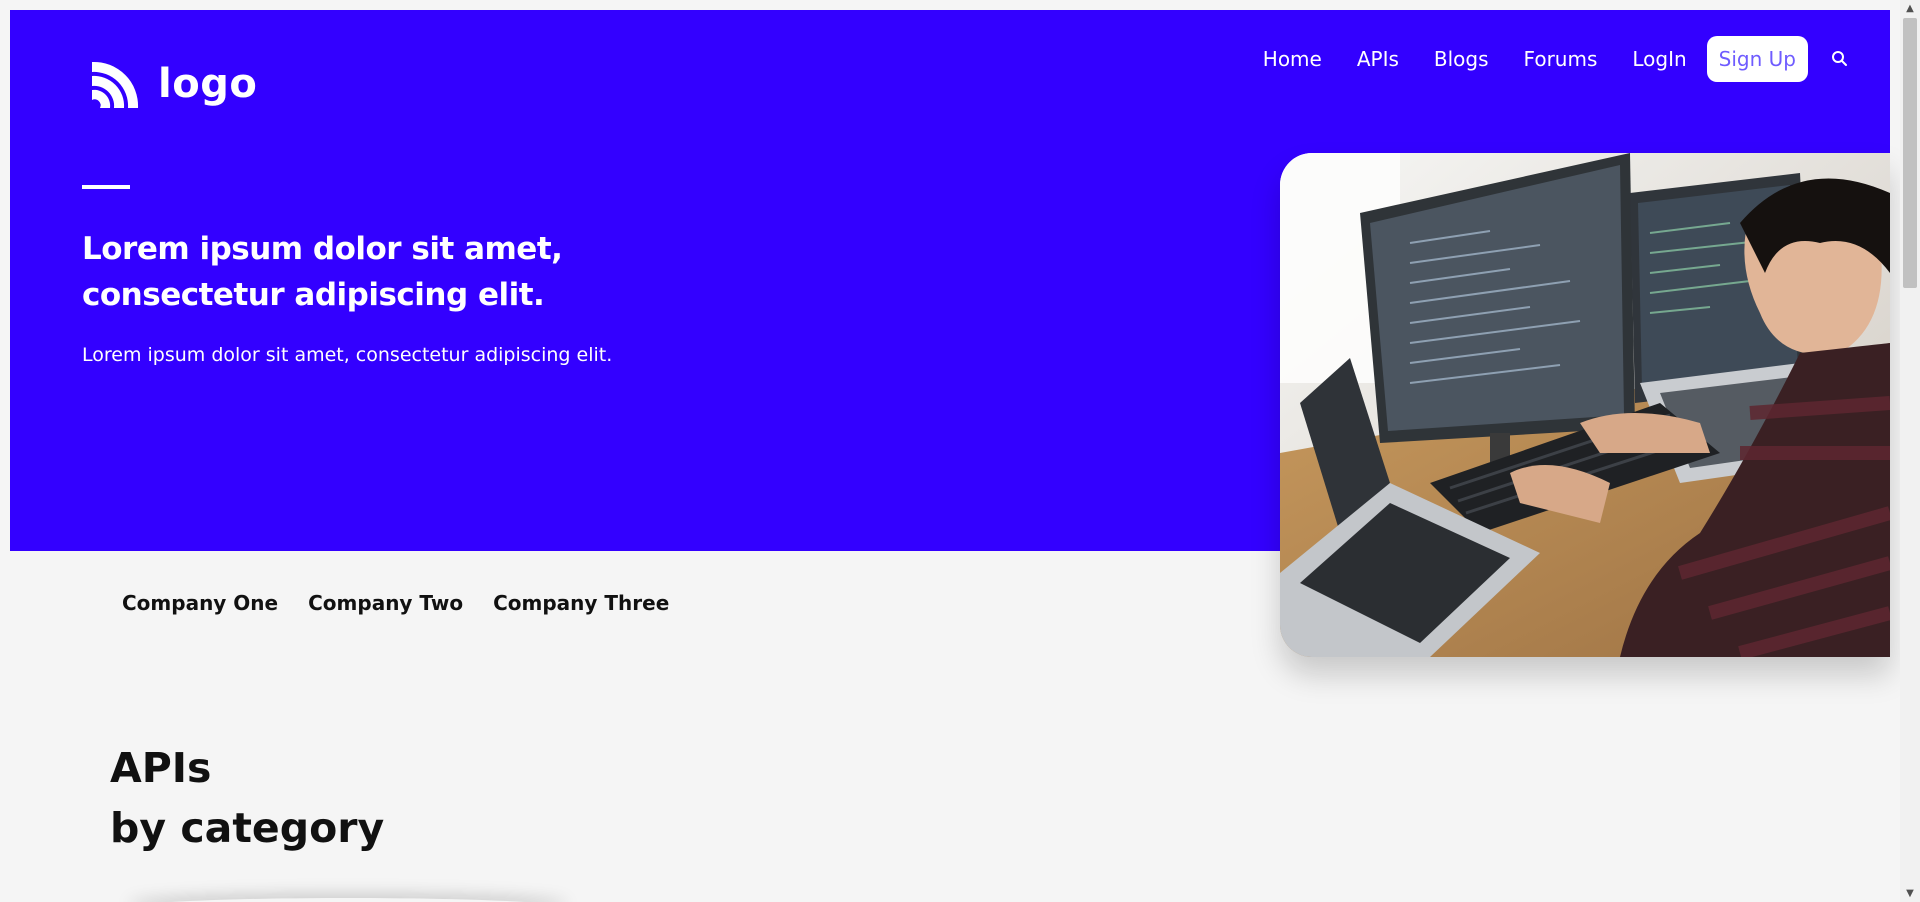  What do you see at coordinates (106, 187) in the screenshot?
I see `accent-line` at bounding box center [106, 187].